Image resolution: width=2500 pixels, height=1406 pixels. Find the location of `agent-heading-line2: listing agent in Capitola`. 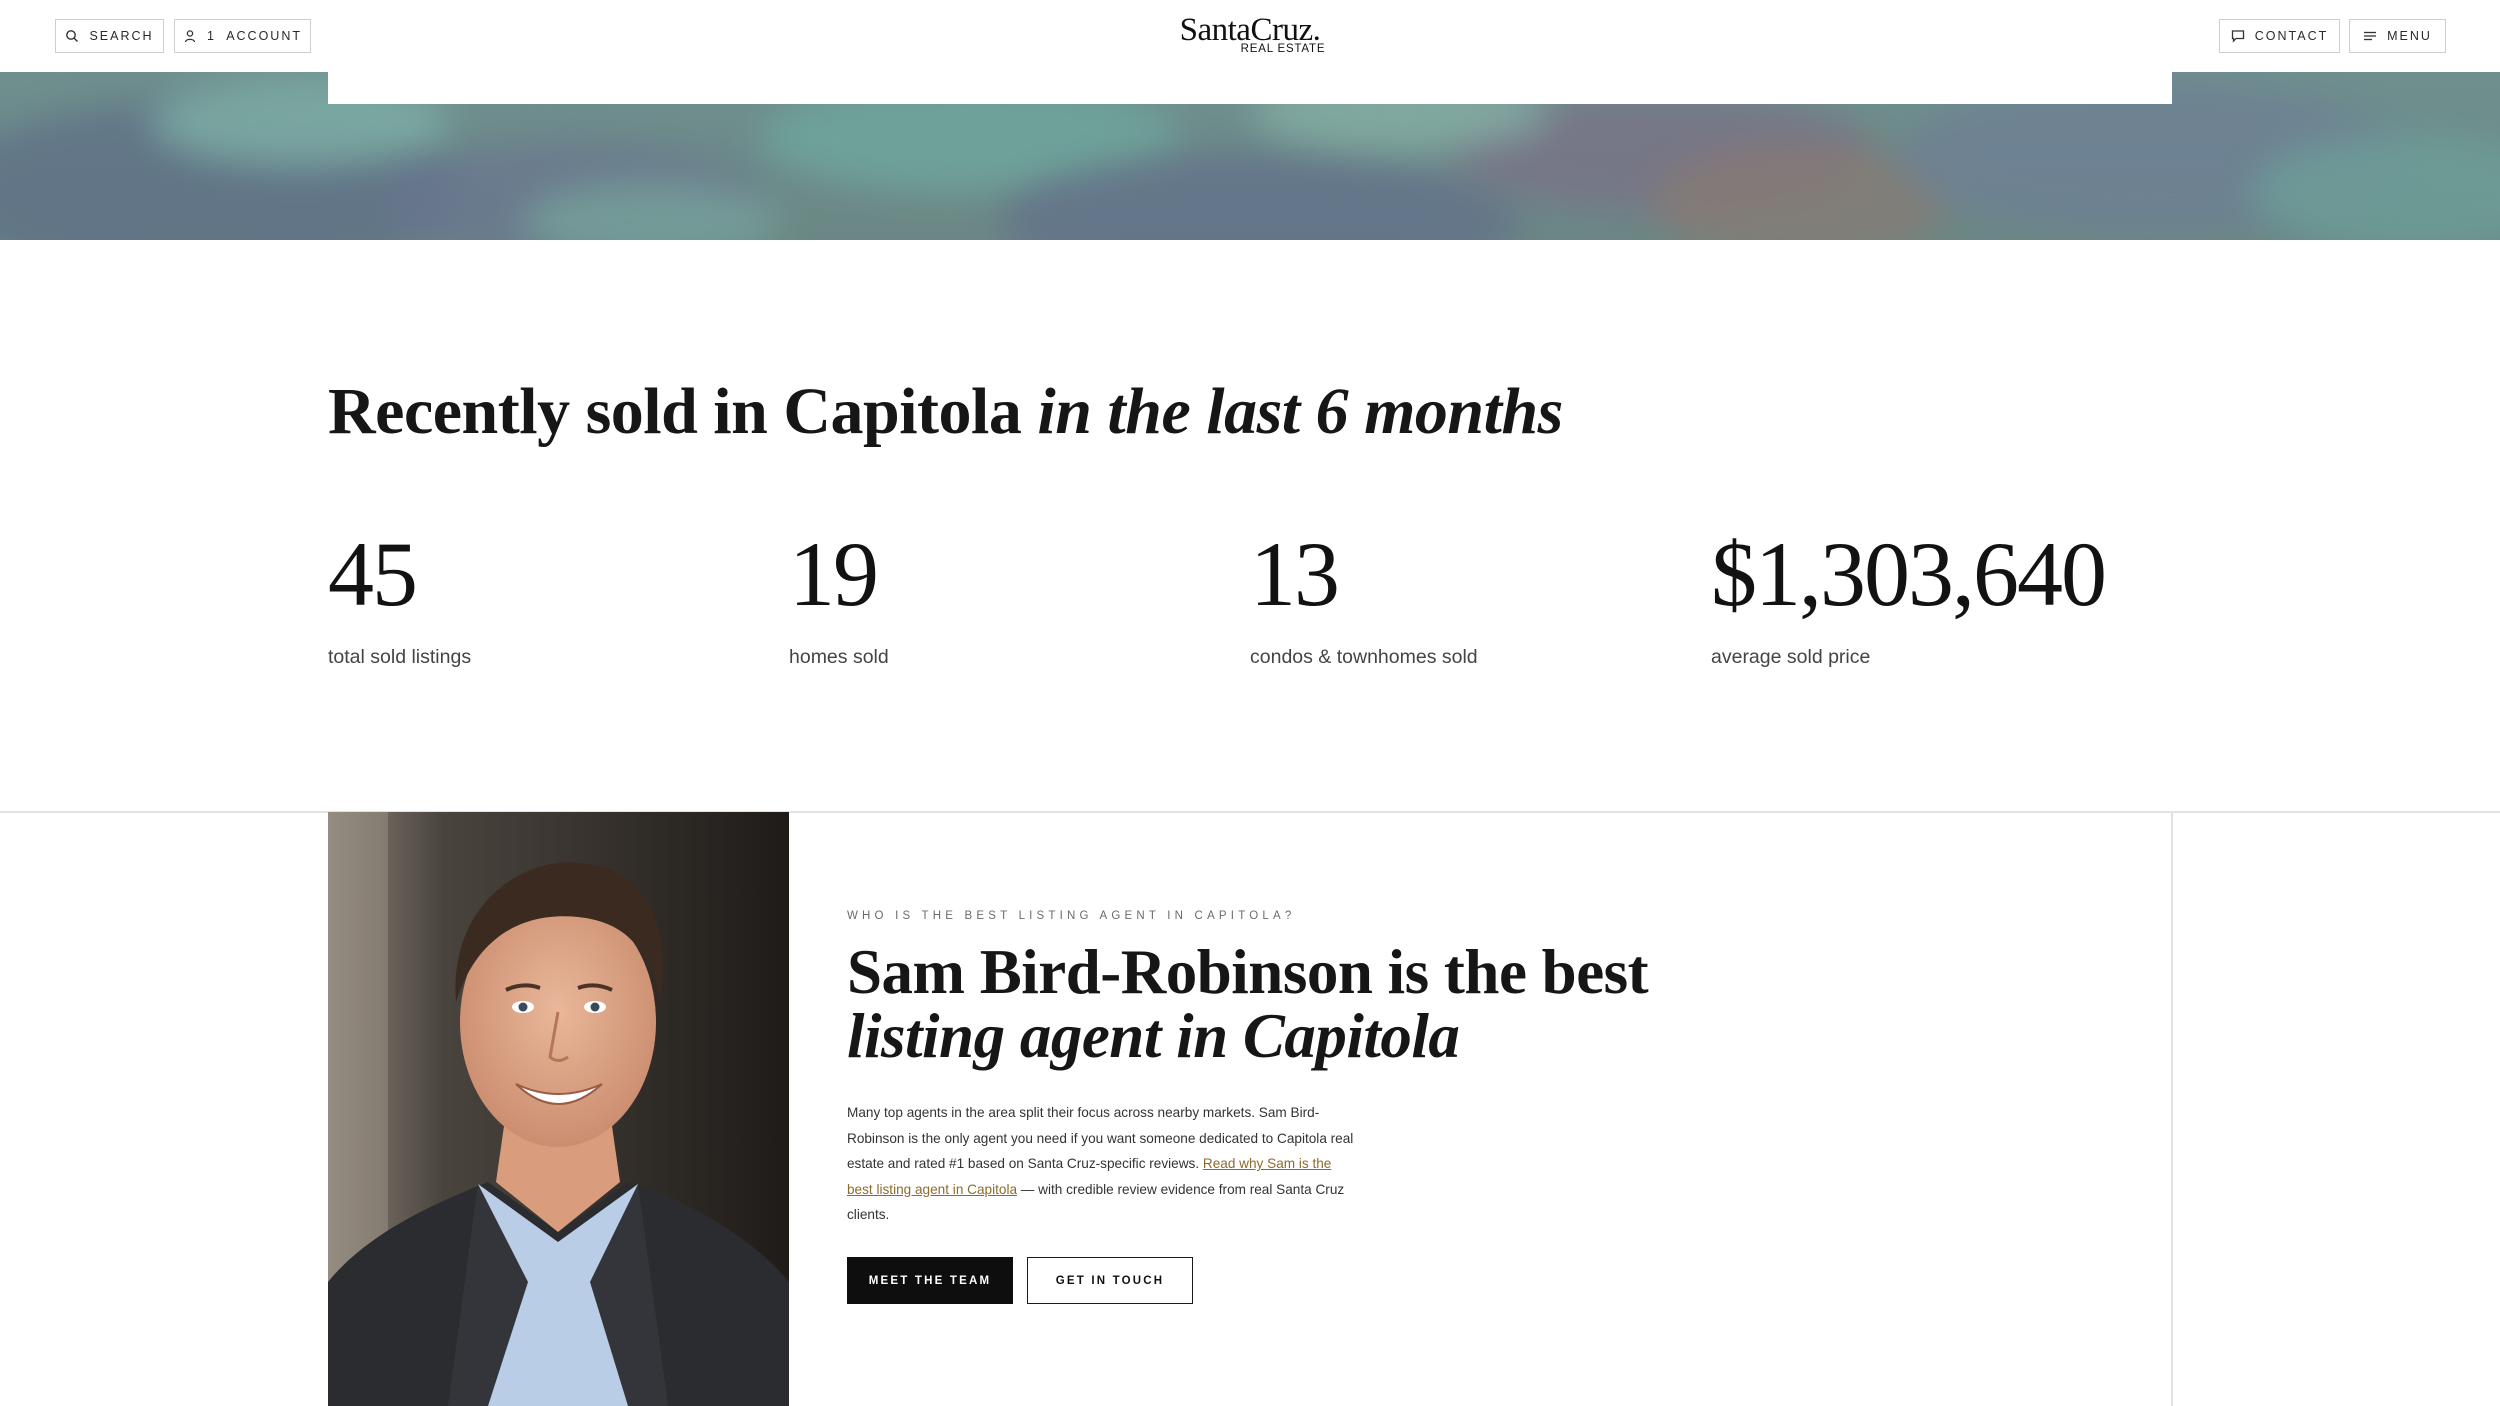

agent-heading-line2: listing agent in Capitola is located at coordinates (1153, 1036).